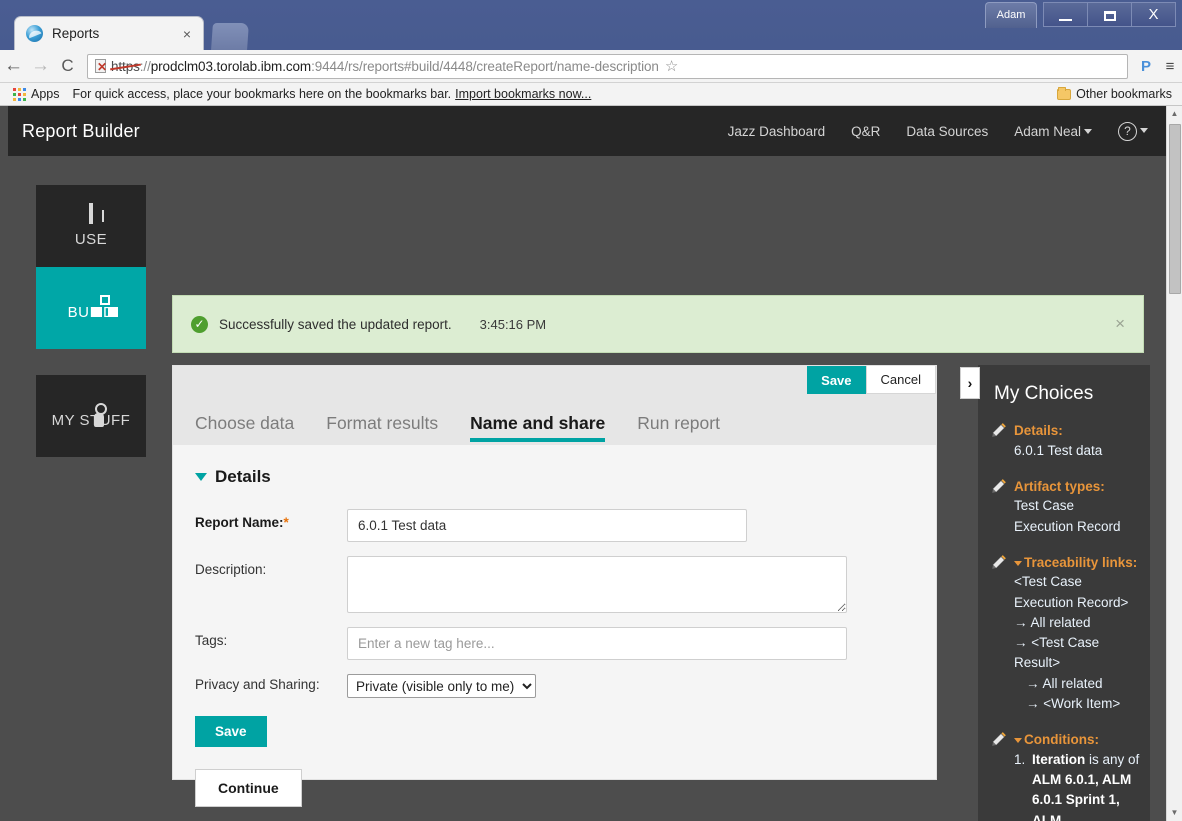 Image resolution: width=1182 pixels, height=821 pixels. I want to click on report-name-label: Report Name:*, so click(242, 522).